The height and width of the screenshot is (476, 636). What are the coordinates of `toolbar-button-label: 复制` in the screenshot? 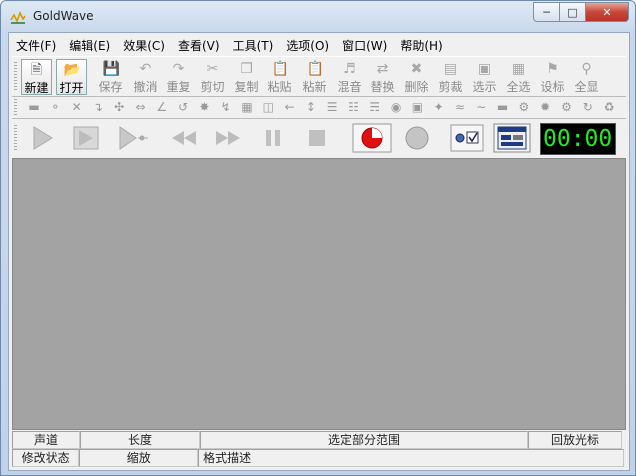 It's located at (246, 87).